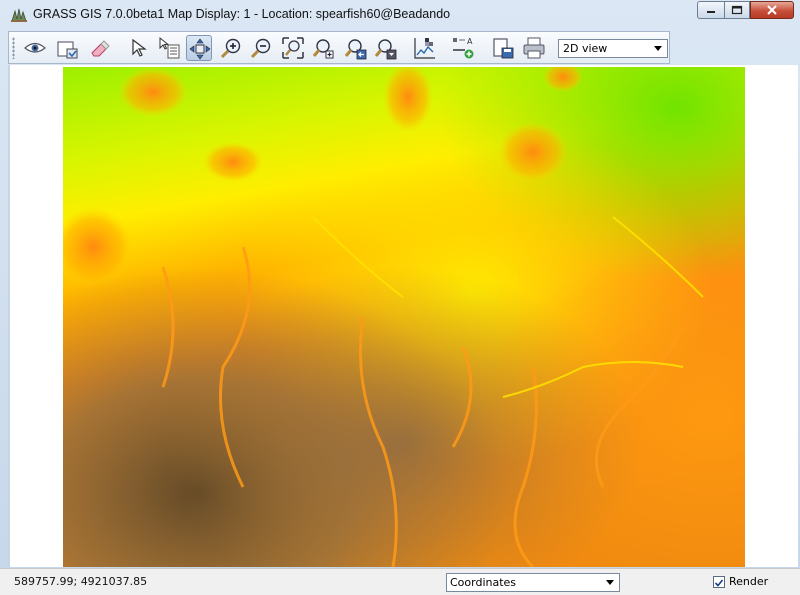  I want to click on map-toolbar: A 2D view, so click(339, 47).